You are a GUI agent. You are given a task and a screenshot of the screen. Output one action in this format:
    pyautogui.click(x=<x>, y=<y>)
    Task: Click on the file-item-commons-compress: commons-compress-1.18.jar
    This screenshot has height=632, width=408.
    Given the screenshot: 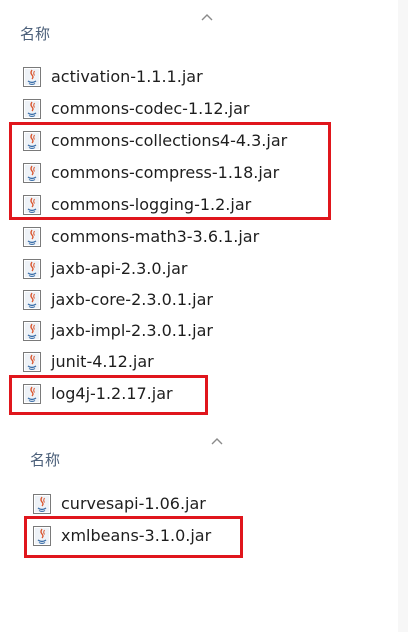 What is the action you would take?
    pyautogui.click(x=150, y=173)
    